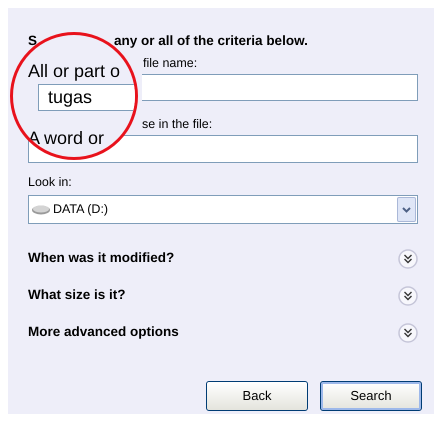 The width and height of the screenshot is (434, 421). I want to click on drive-dropdown: DATA (D:), so click(223, 209).